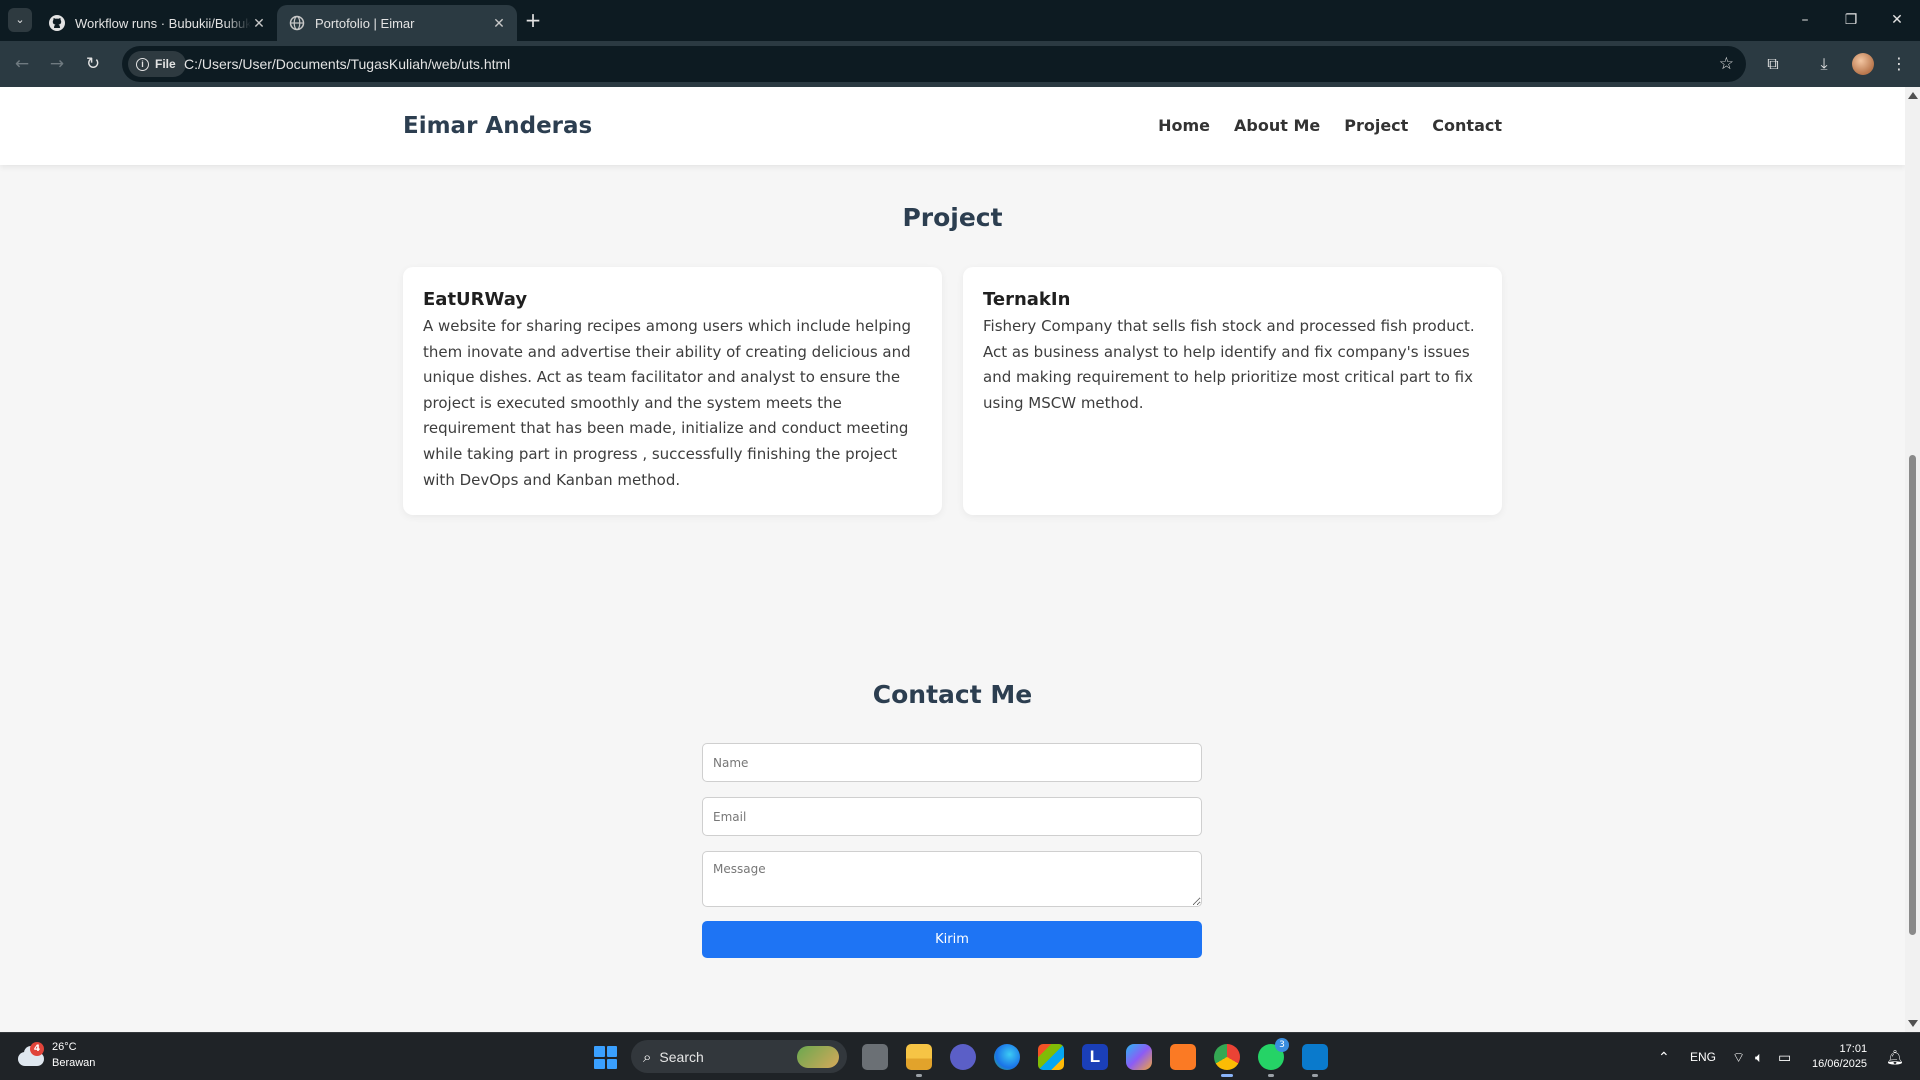  I want to click on github-icon, so click(57, 23).